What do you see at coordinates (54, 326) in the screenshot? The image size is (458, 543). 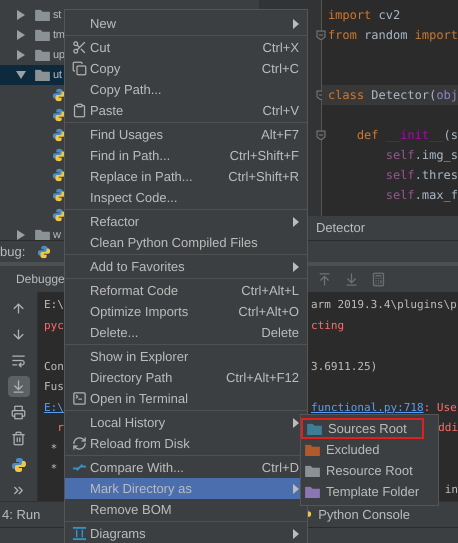 I see `console-text: pyc` at bounding box center [54, 326].